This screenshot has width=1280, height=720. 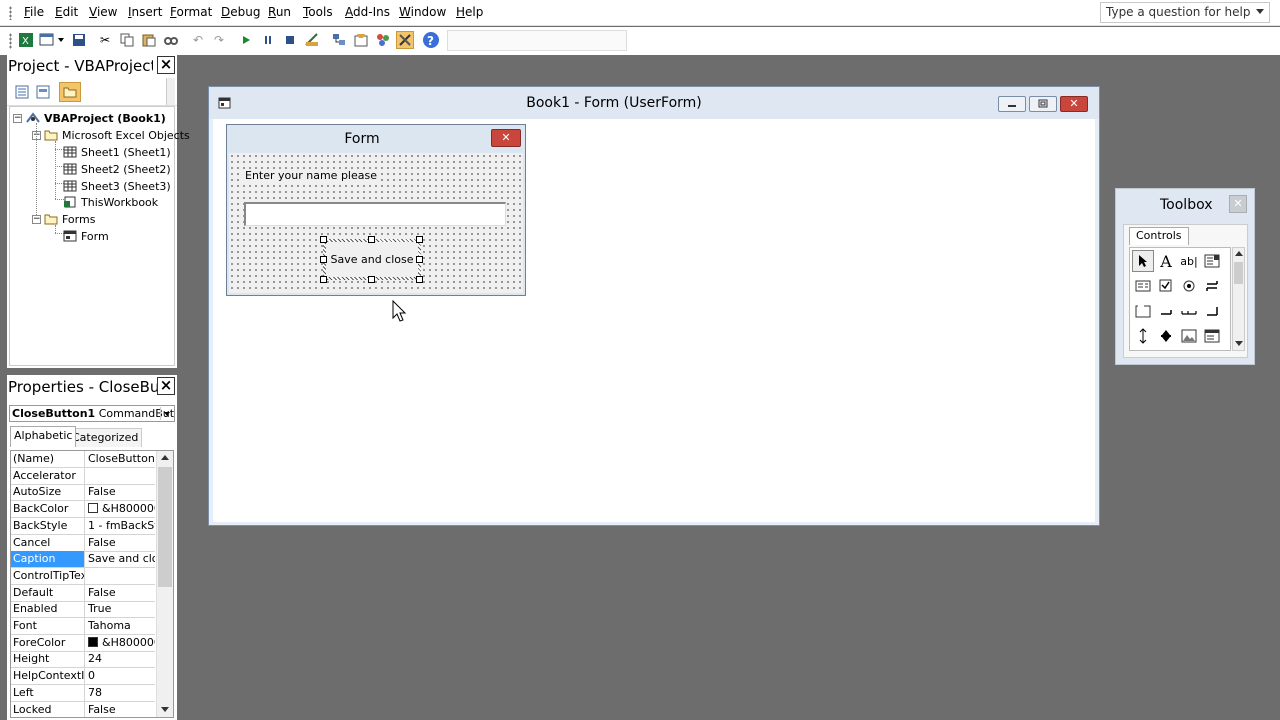 I want to click on combobox-icon, so click(x=1212, y=261).